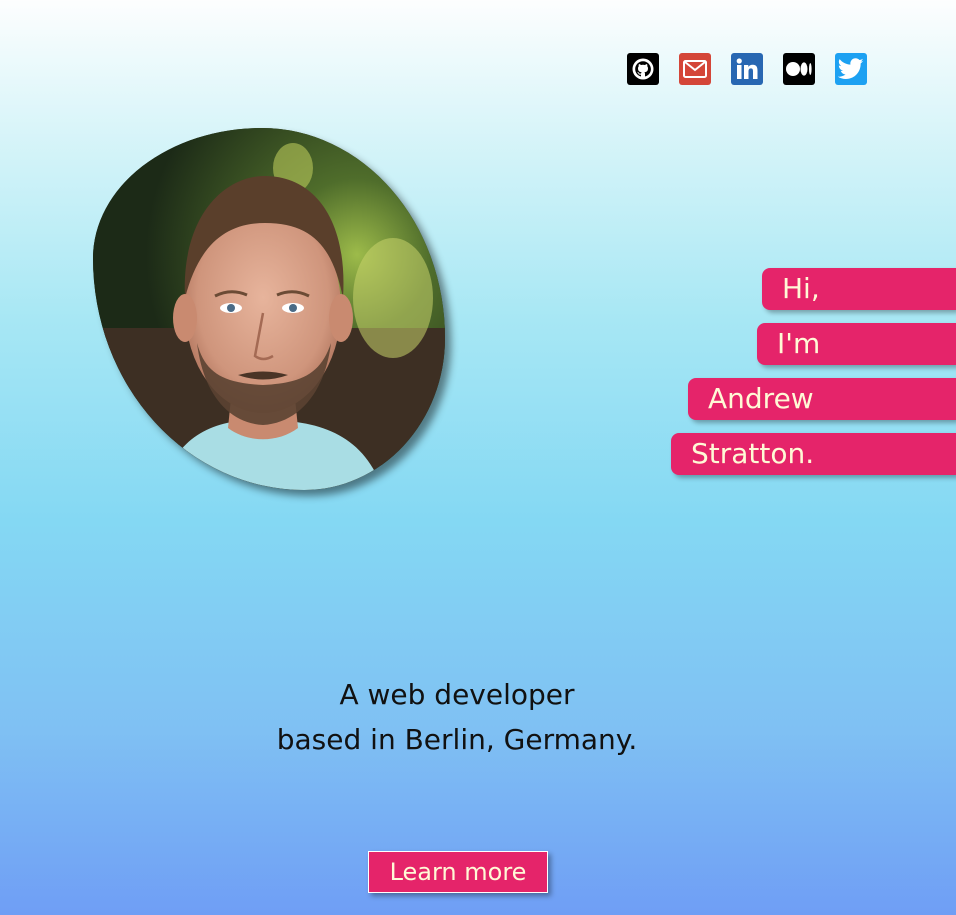 Image resolution: width=956 pixels, height=915 pixels. I want to click on twitter-link, so click(851, 69).